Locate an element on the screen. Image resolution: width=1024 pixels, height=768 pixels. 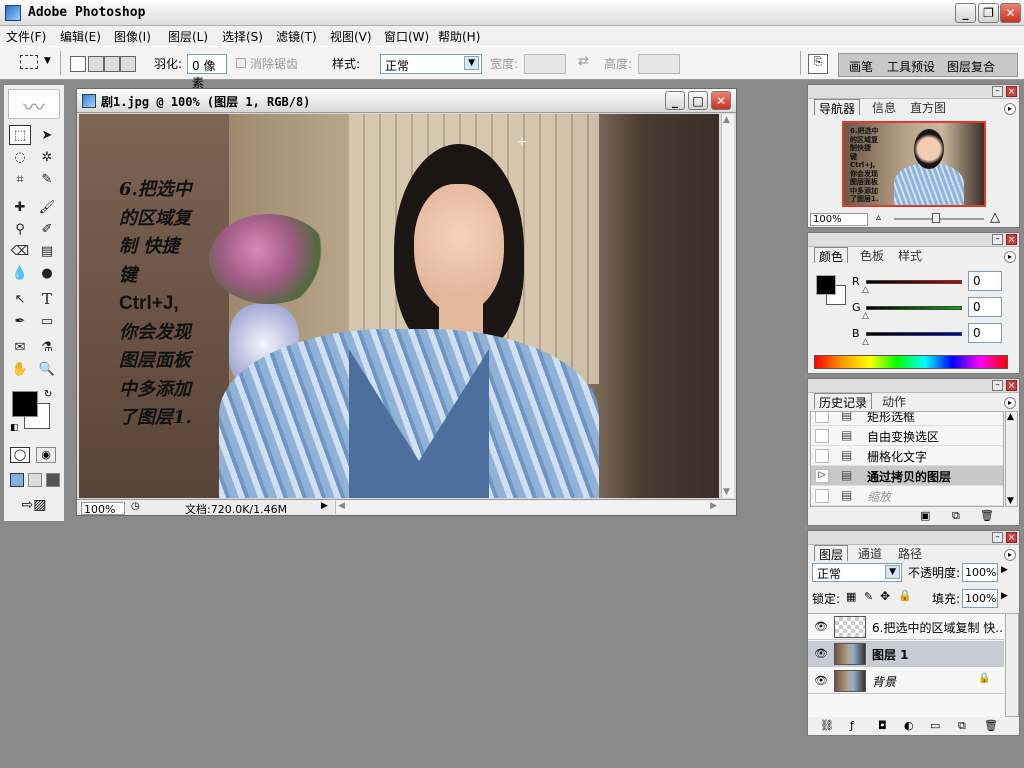
link-layers-icon: ⛓ is located at coordinates (827, 725).